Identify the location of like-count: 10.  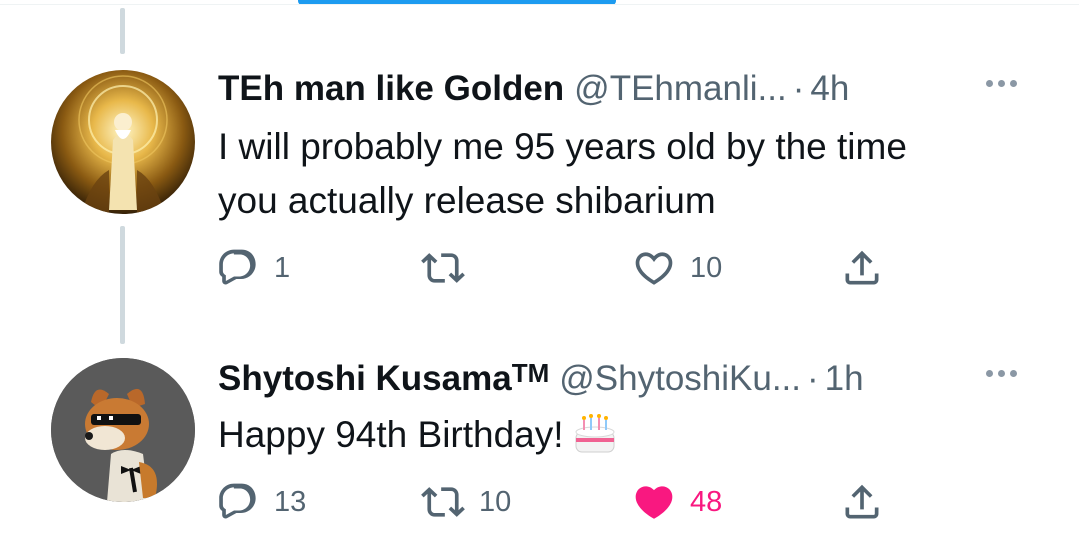
(706, 267).